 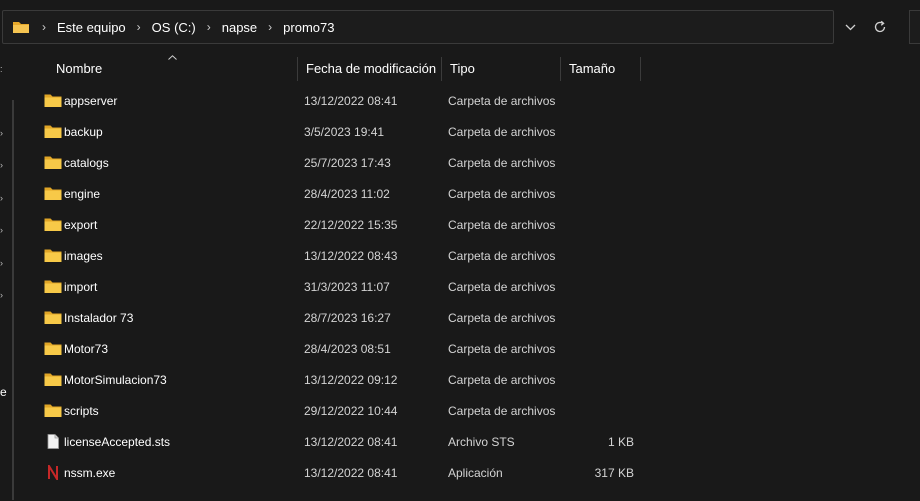 What do you see at coordinates (351, 379) in the screenshot?
I see `file-date-modified: 13/12/2022 09:12` at bounding box center [351, 379].